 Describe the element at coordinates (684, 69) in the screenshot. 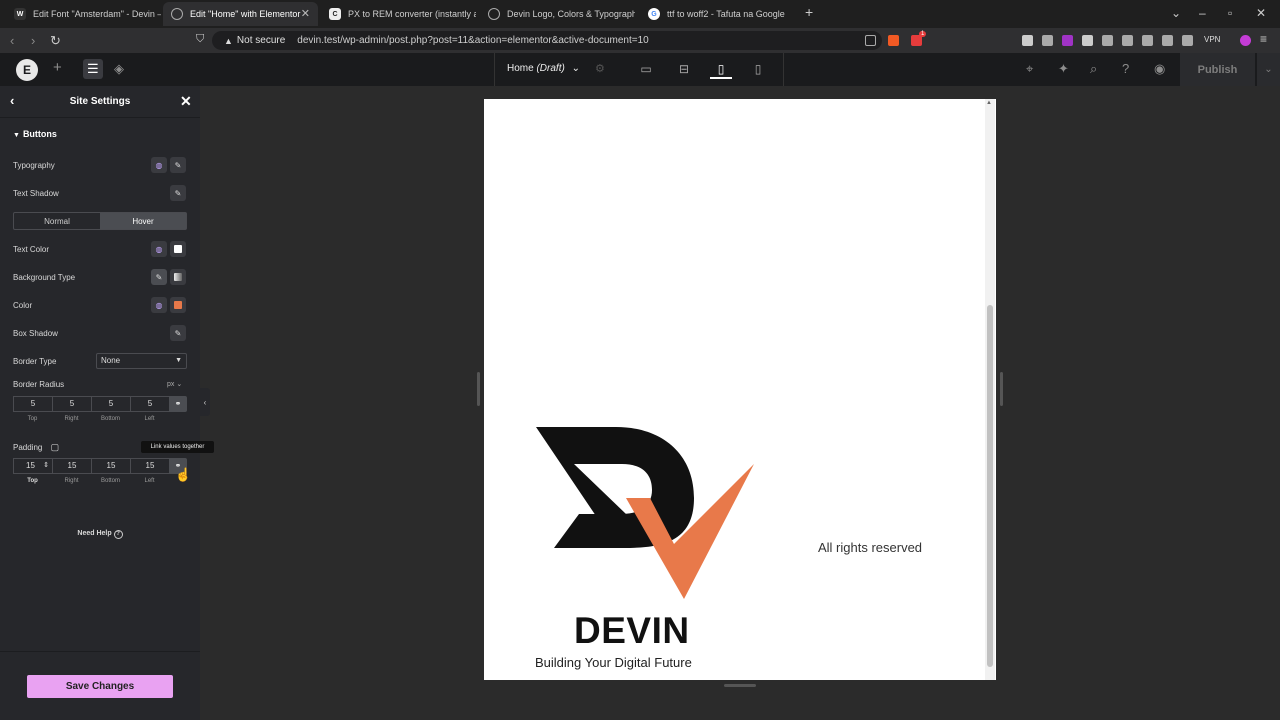

I see `laptop-view-icon: ⊟` at that location.